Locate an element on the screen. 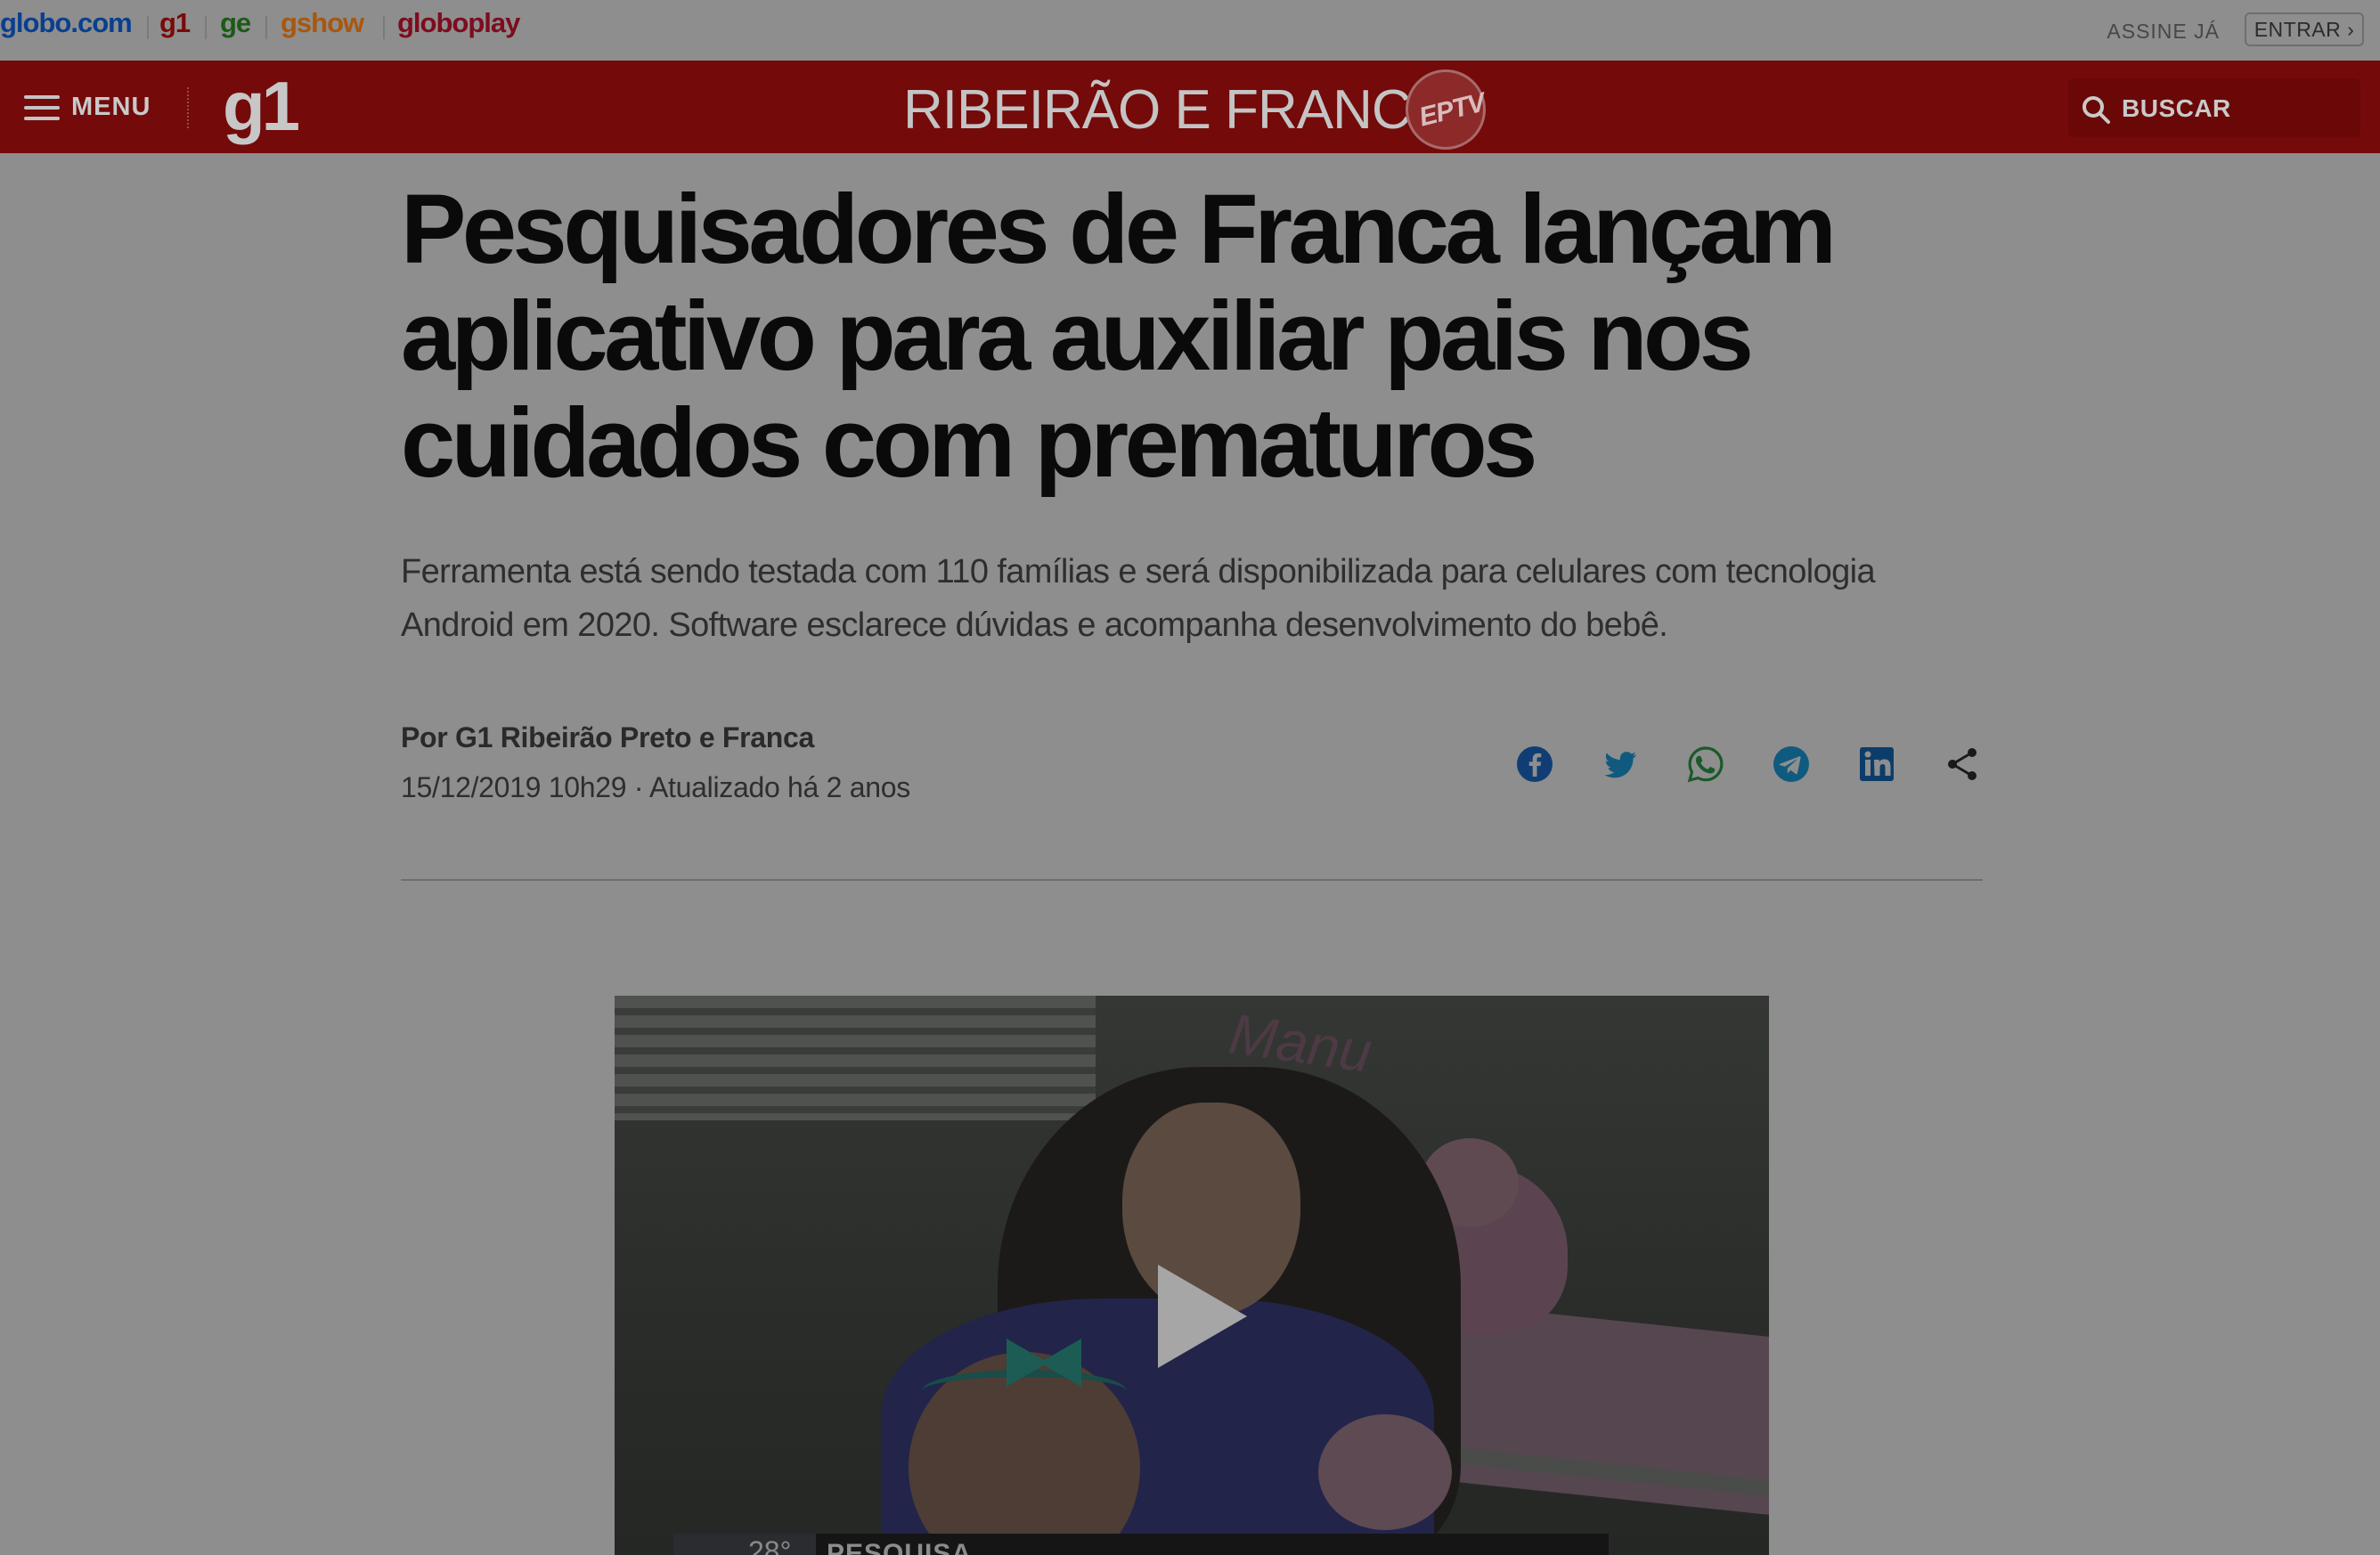 Image resolution: width=2380 pixels, height=1555 pixels. globo-com-link: globo.com is located at coordinates (66, 23).